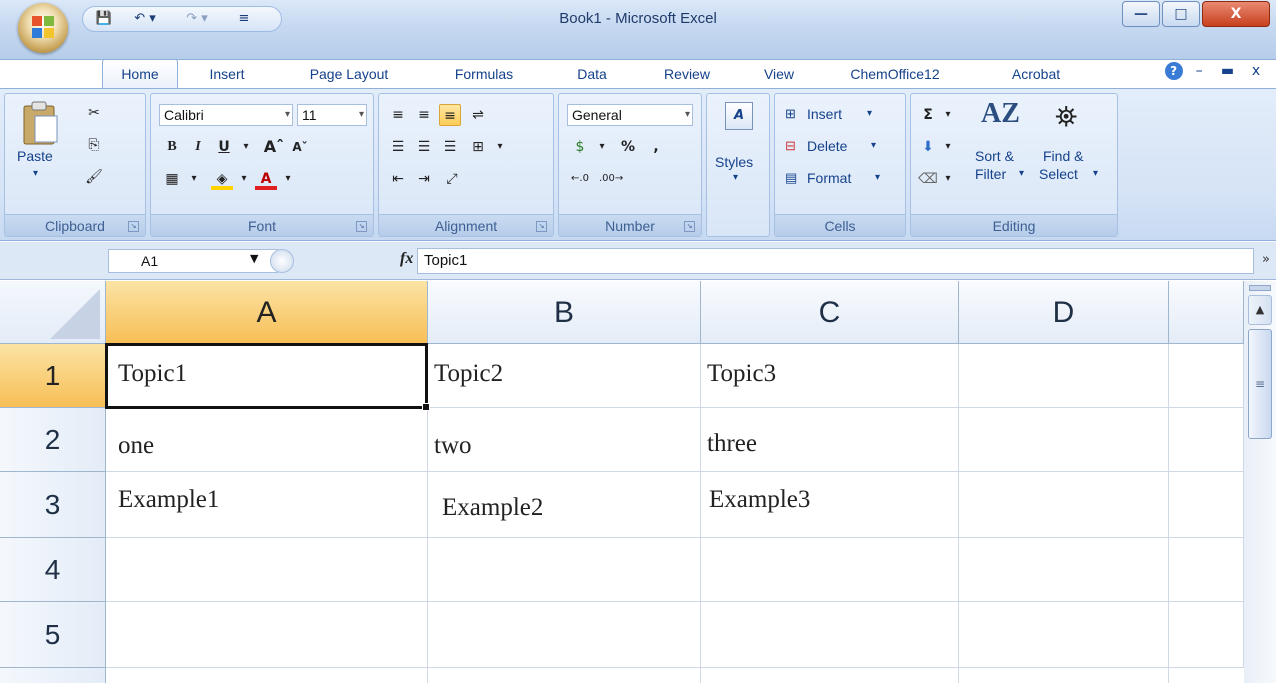 The width and height of the screenshot is (1276, 683). What do you see at coordinates (843, 147) in the screenshot?
I see `delete-cells-button: ⊟ Delete ▾` at bounding box center [843, 147].